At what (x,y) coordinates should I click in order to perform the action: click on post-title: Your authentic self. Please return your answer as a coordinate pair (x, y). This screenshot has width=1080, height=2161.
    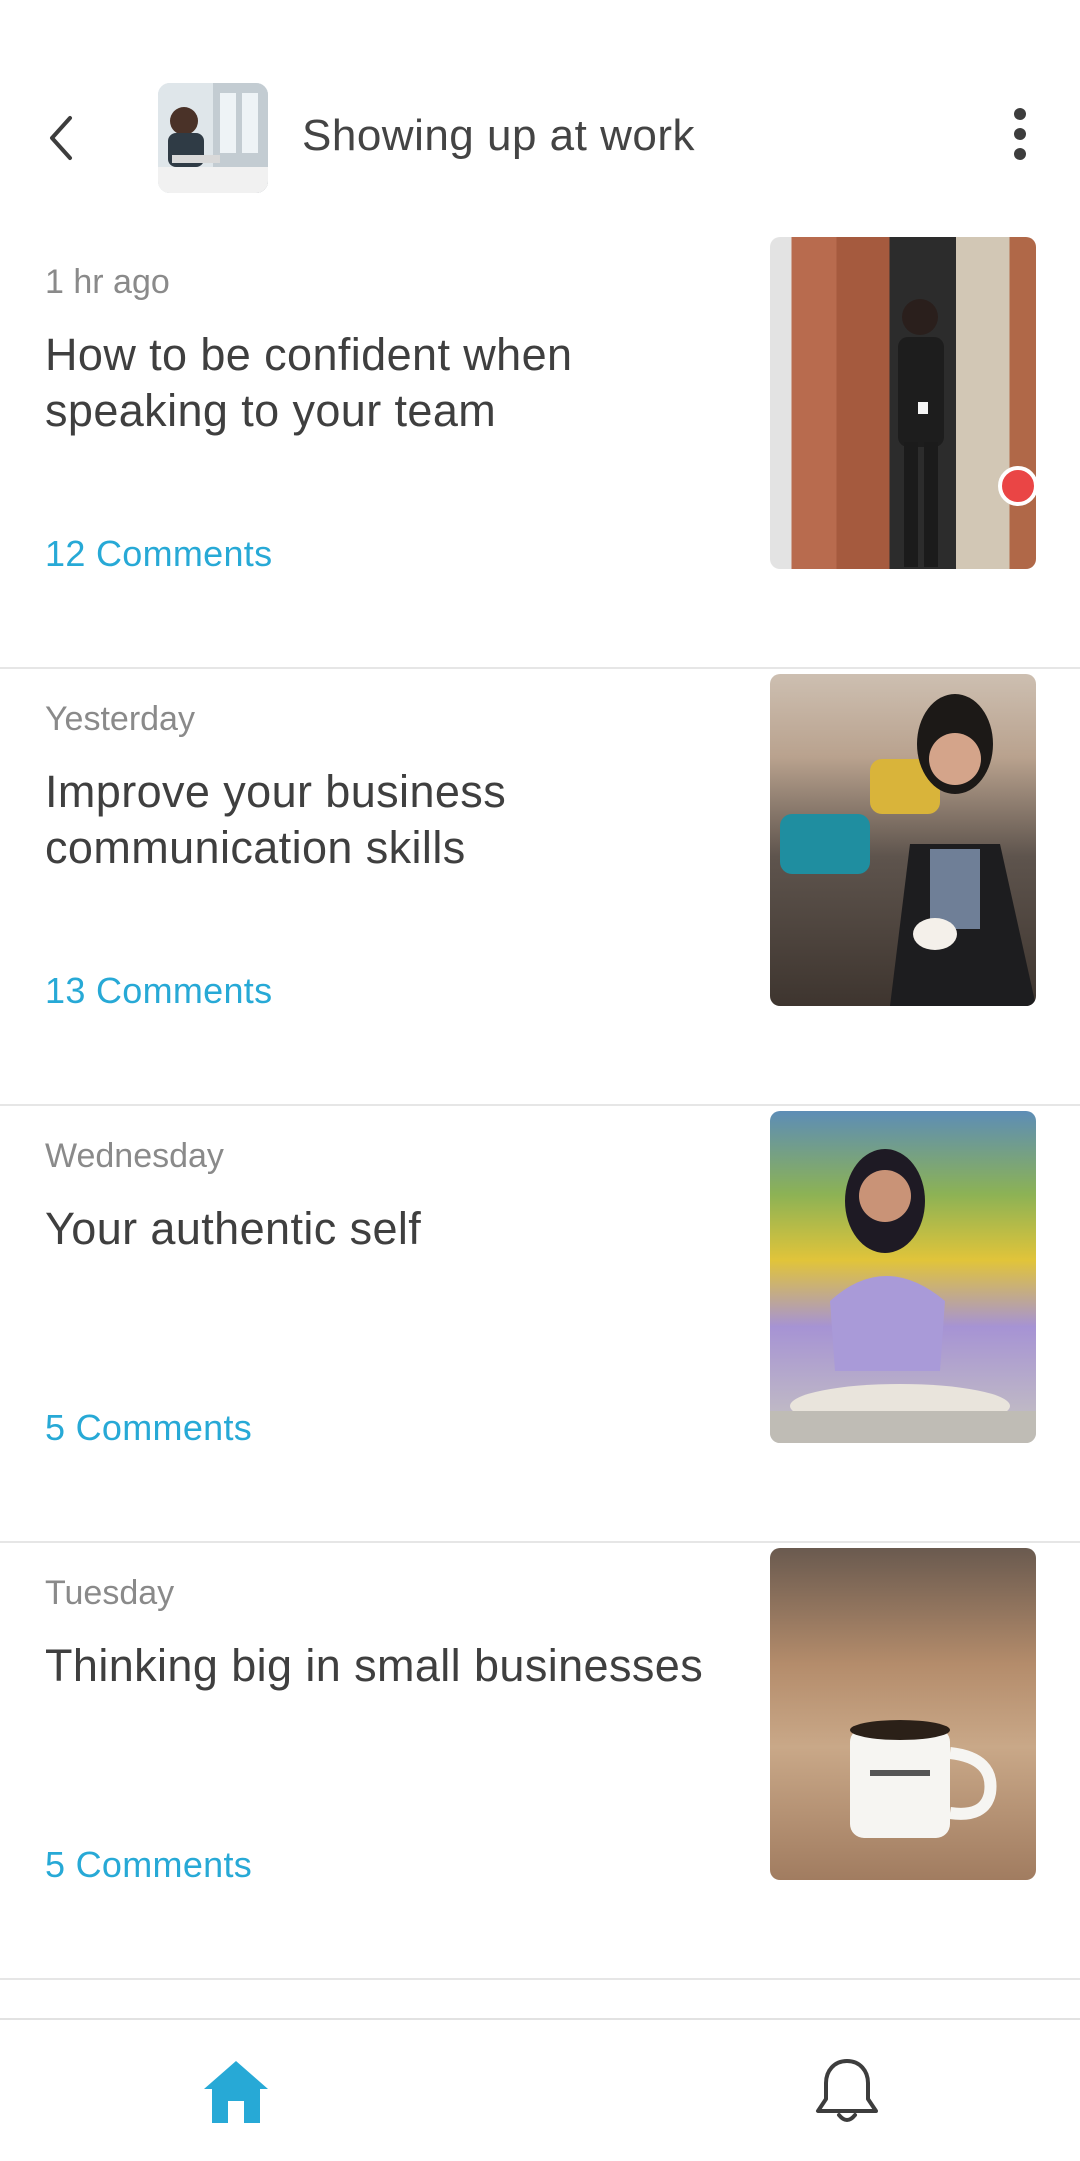
    Looking at the image, I should click on (375, 1229).